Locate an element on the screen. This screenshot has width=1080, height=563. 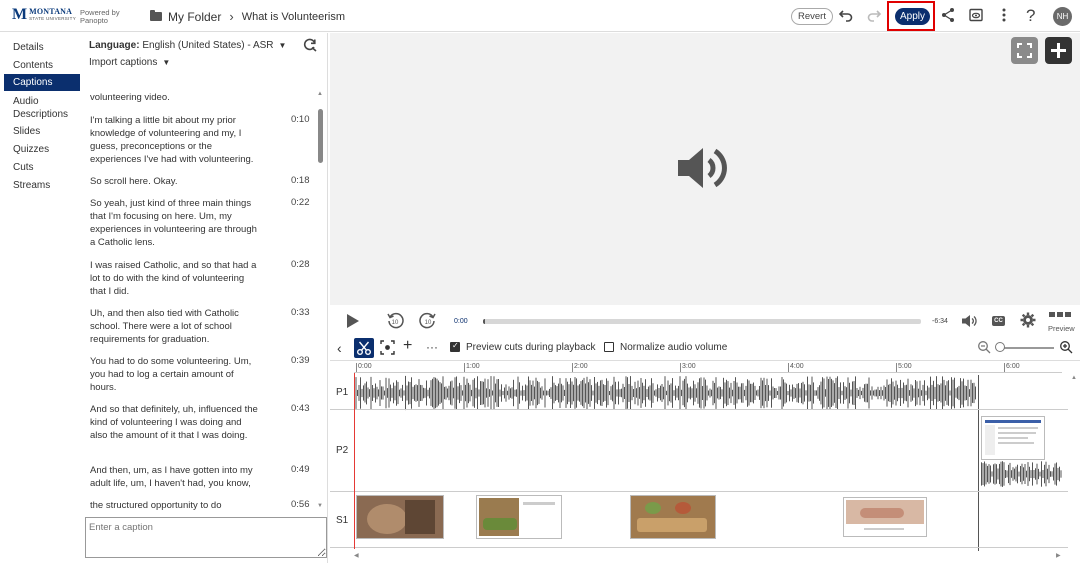
caption-timestamp: 0:56 is located at coordinates (300, 504).